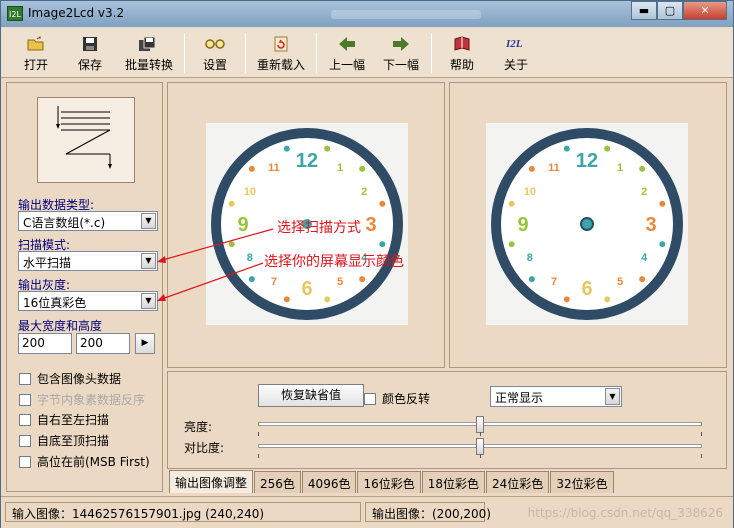 The height and width of the screenshot is (528, 734). What do you see at coordinates (400, 65) in the screenshot?
I see `next-label: 下一幅` at bounding box center [400, 65].